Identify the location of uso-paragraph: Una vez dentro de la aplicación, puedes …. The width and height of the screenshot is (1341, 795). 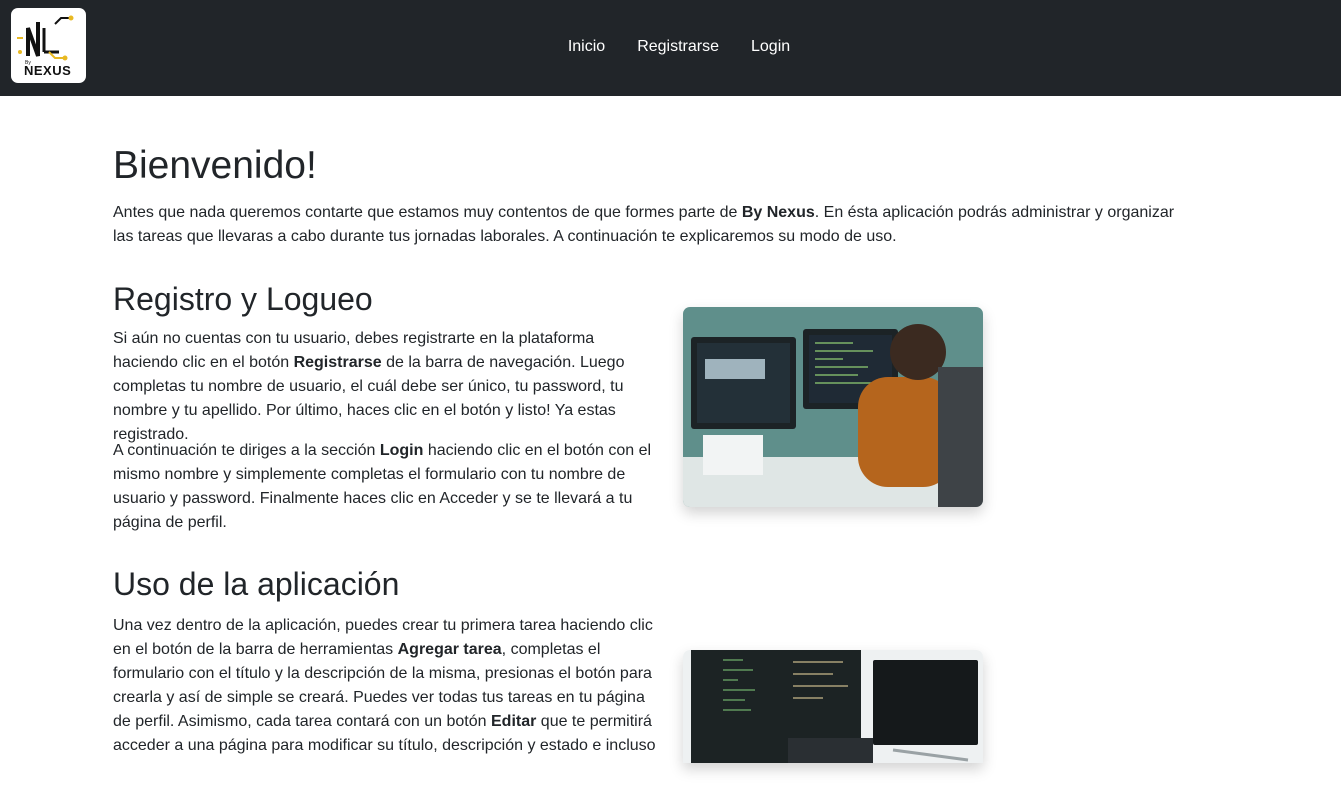
(385, 686).